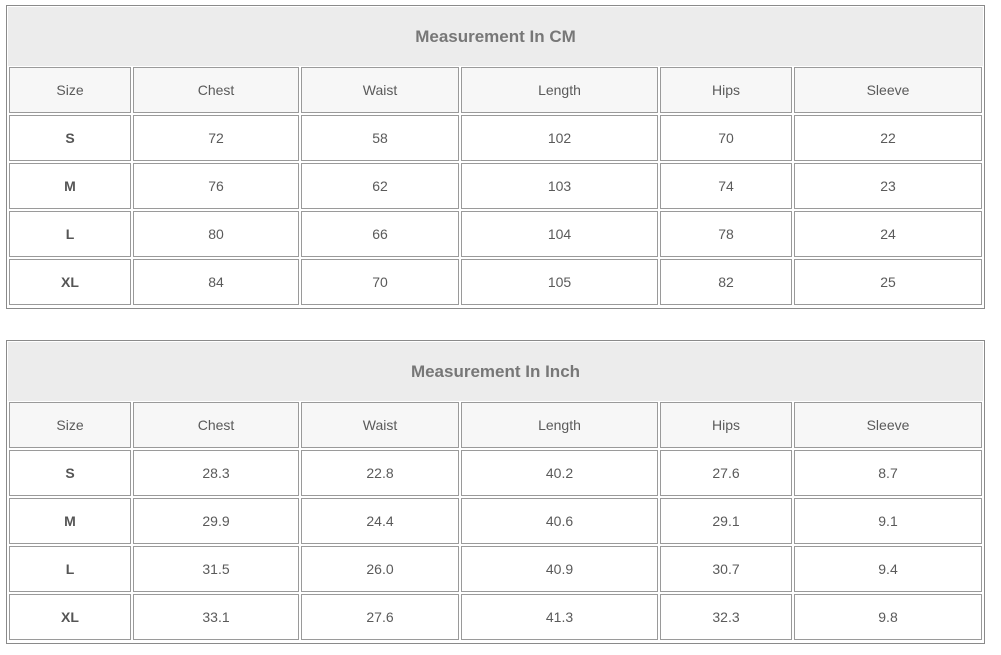 This screenshot has width=1001, height=655. I want to click on measurement-cell-waist: 66, so click(380, 234).